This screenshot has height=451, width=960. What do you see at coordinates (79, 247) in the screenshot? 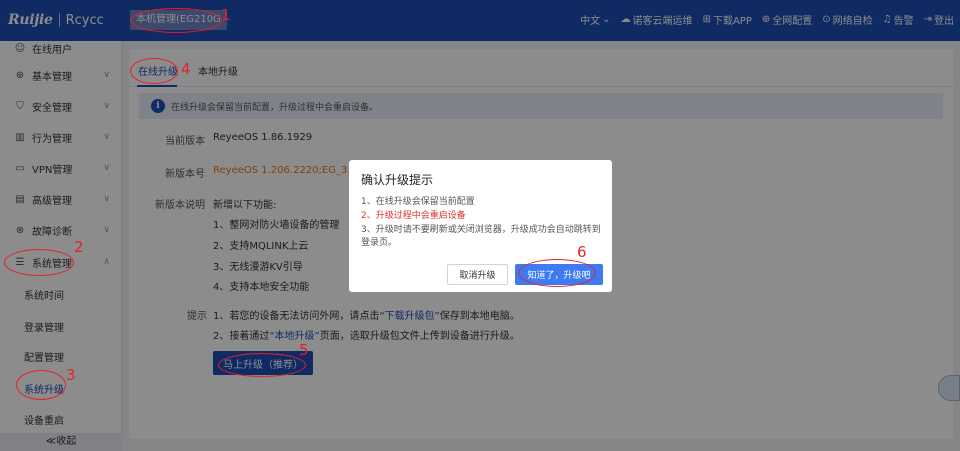
I see `annotation-number: 2` at bounding box center [79, 247].